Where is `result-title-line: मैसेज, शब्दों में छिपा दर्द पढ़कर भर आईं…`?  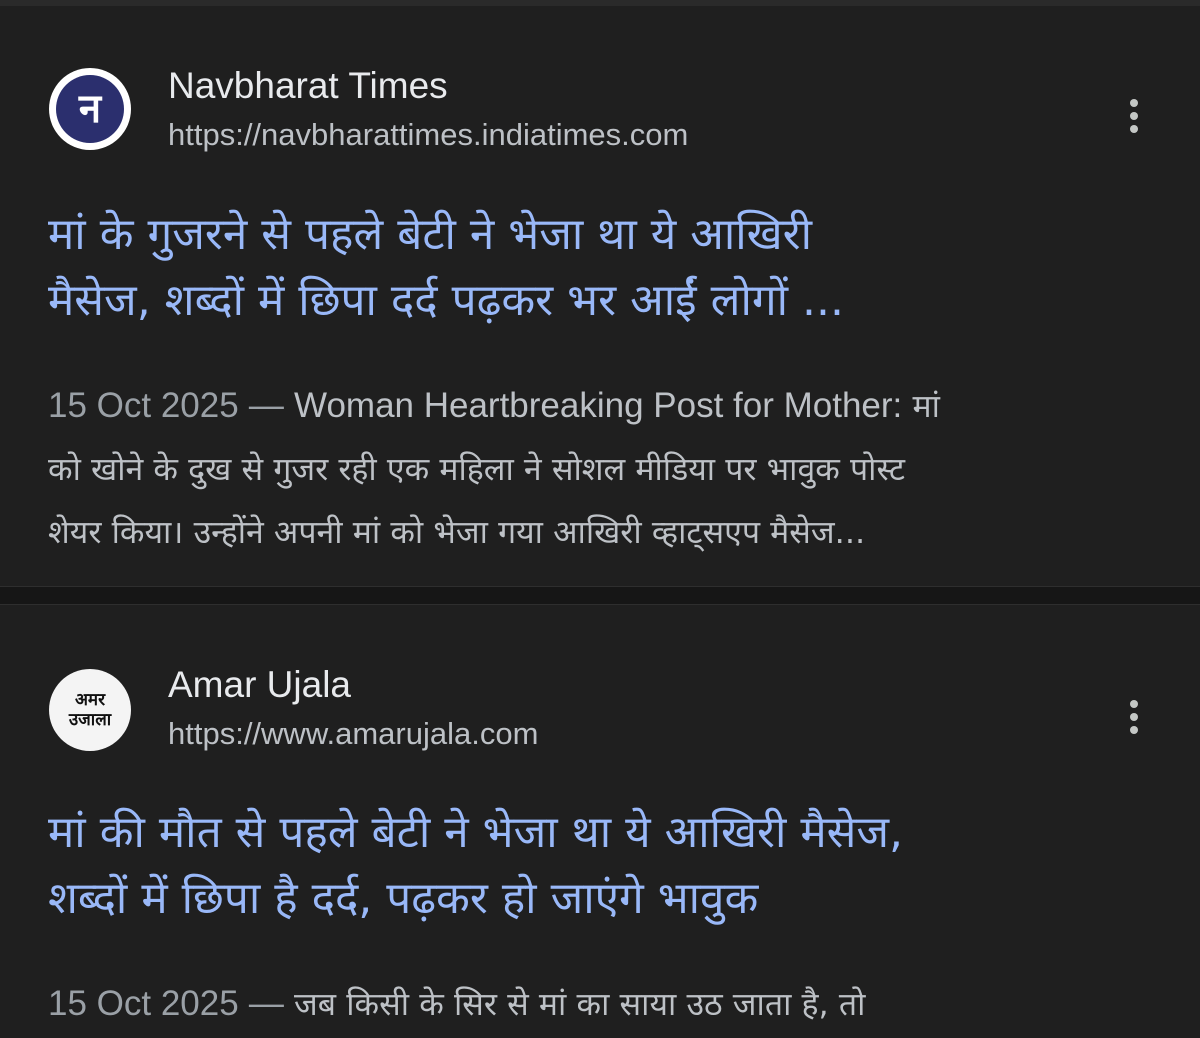 result-title-line: मैसेज, शब्दों में छिपा दर्द पढ़कर भर आईं… is located at coordinates (446, 300).